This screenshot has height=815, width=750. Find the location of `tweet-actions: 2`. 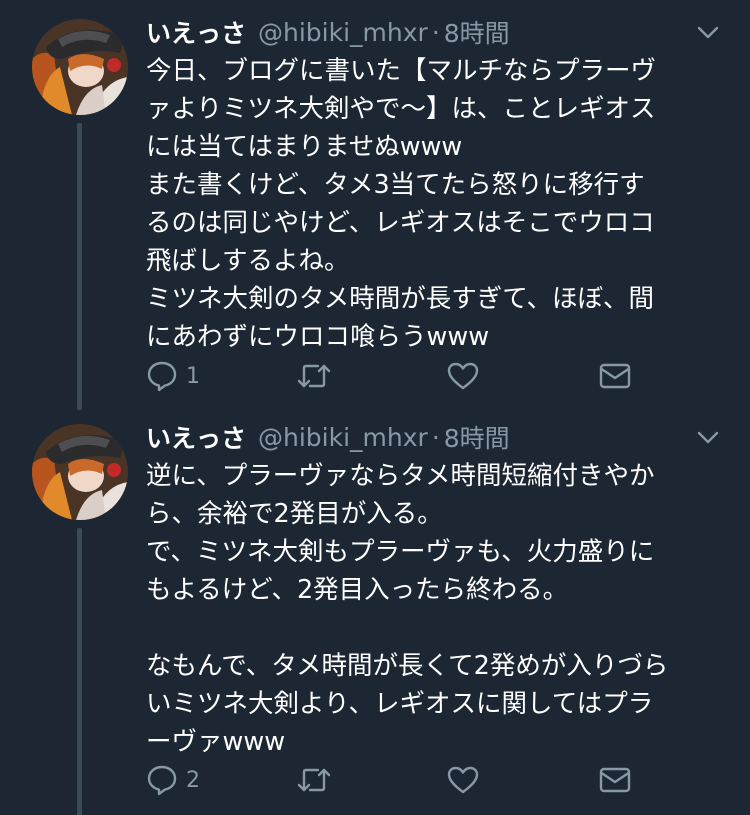

tweet-actions: 2 is located at coordinates (396, 780).